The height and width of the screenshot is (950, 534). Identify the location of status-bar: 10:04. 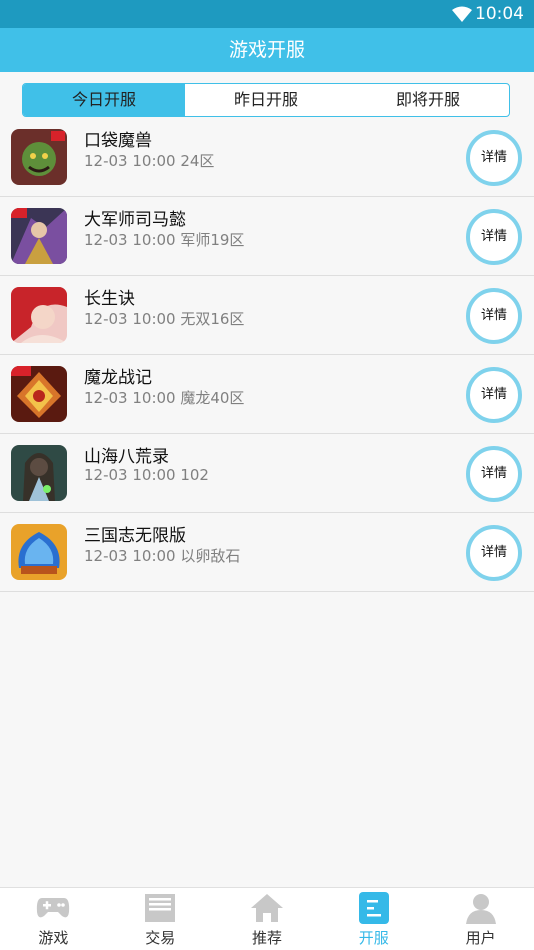
(267, 14).